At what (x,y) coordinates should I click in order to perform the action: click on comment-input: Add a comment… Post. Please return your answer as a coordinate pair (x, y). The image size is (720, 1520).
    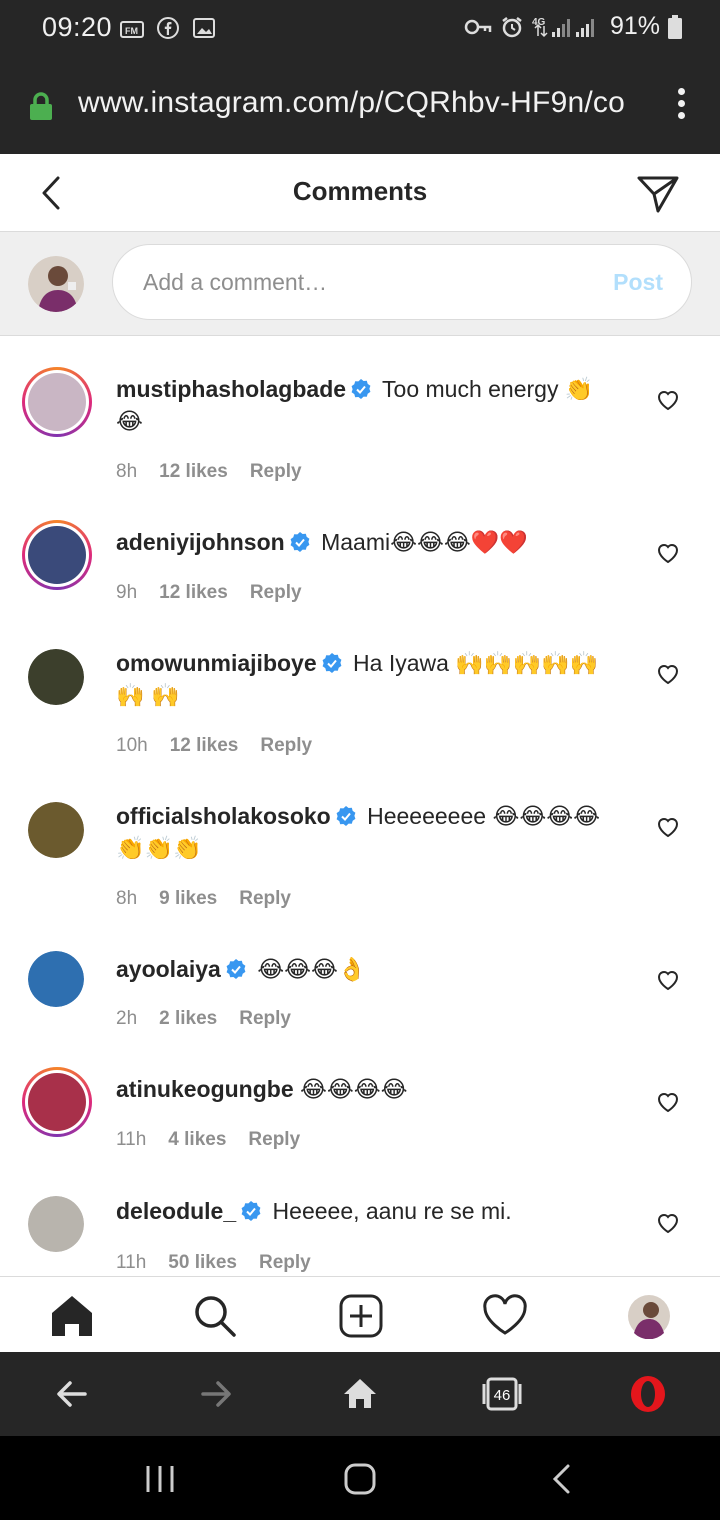
    Looking at the image, I should click on (402, 282).